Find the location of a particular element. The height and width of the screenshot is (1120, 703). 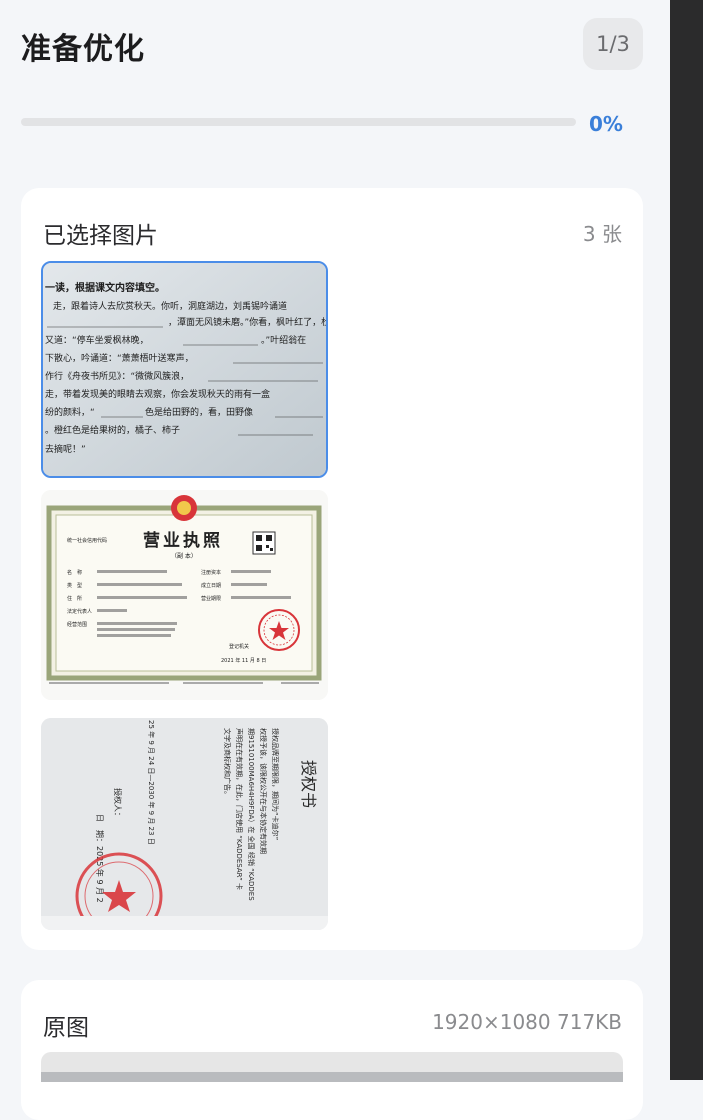

page-title: 准备优化 is located at coordinates (83, 49).